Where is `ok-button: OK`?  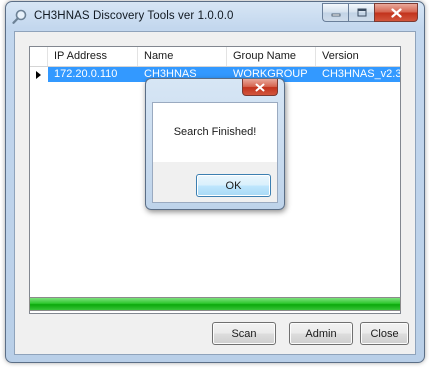
ok-button: OK is located at coordinates (233, 185).